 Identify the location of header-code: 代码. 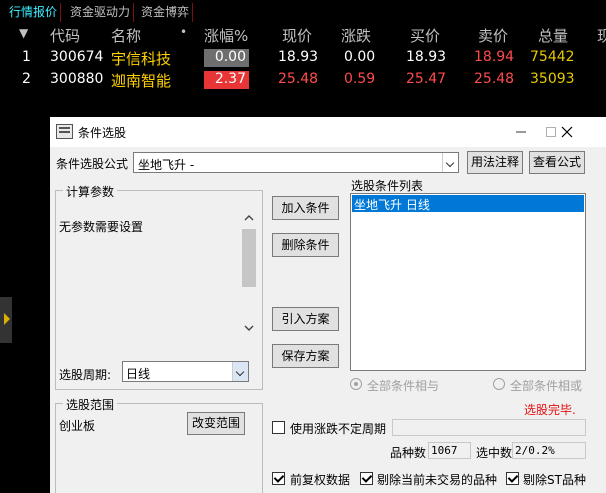
(65, 35).